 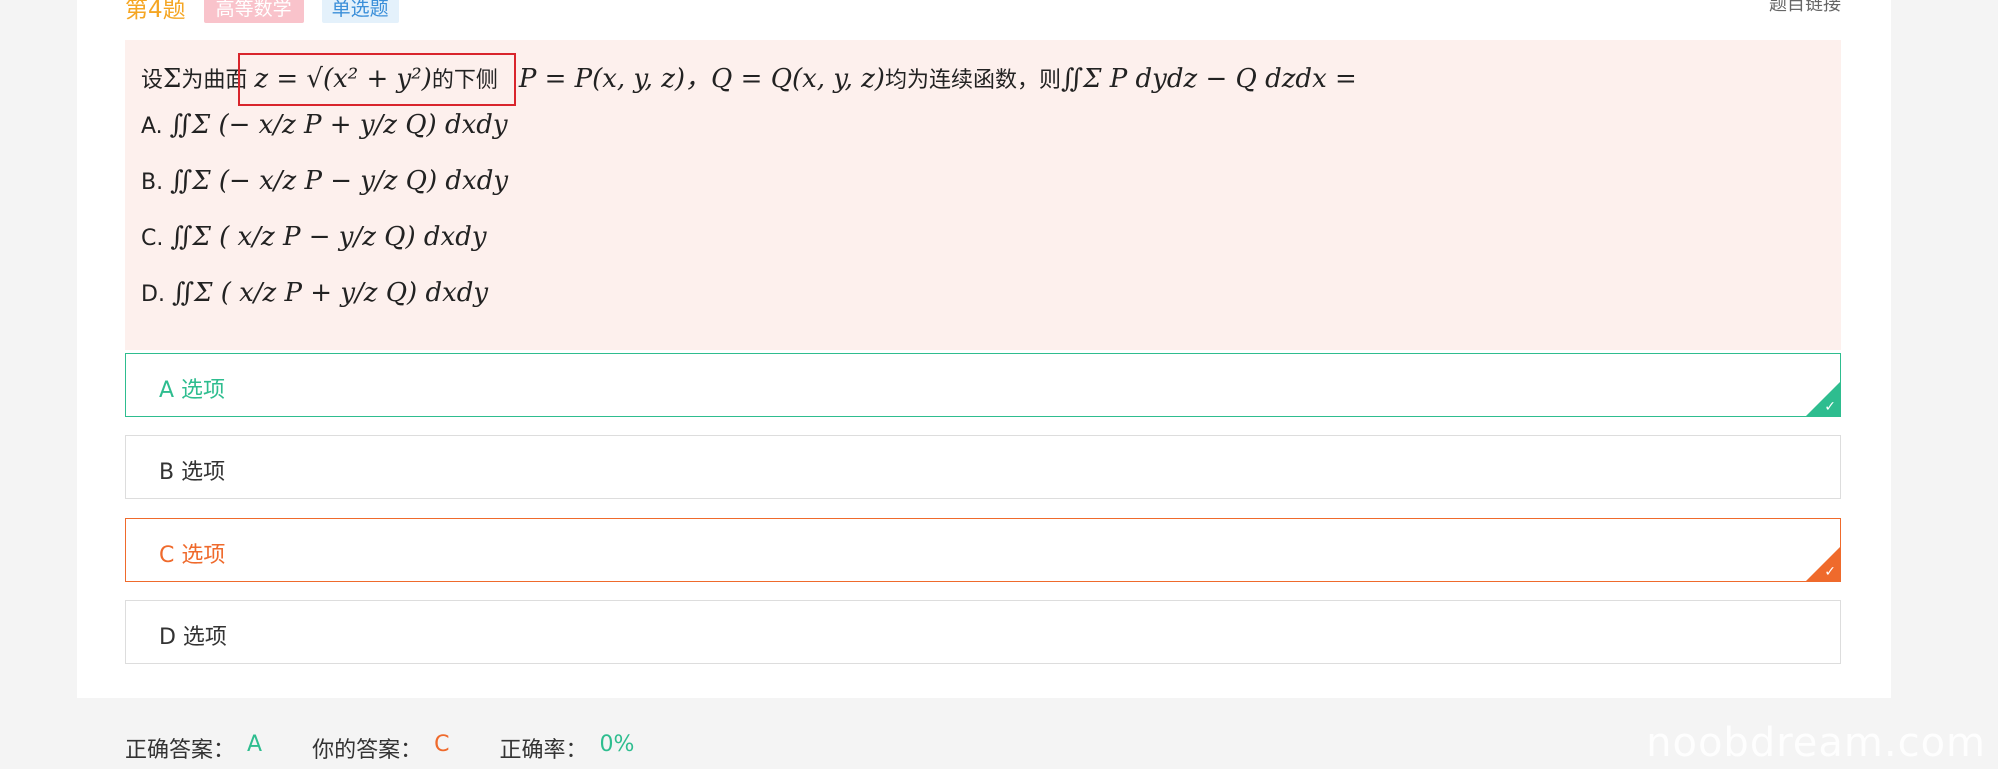 I want to click on question-type-tag: 单选题, so click(x=360, y=11).